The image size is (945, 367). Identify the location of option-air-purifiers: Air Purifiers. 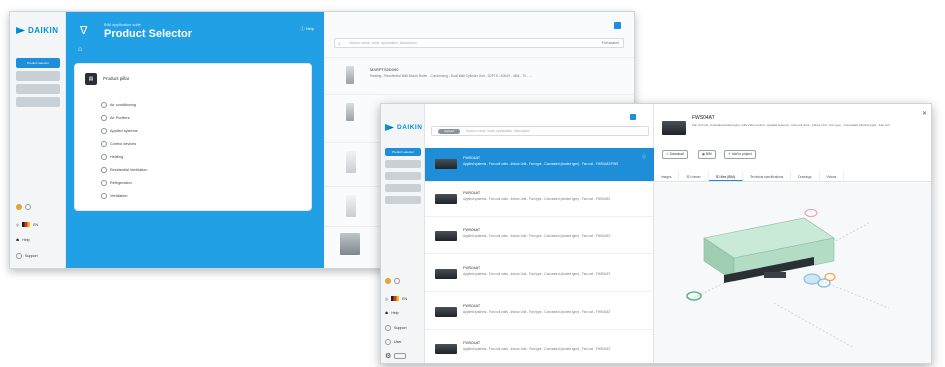
(115, 118).